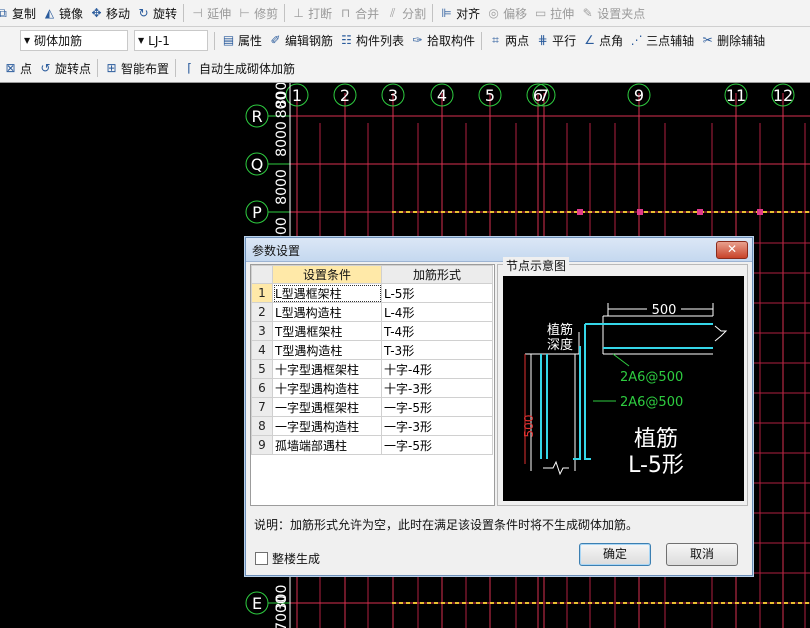 The width and height of the screenshot is (810, 628). I want to click on edit-label-3: 旋转, so click(165, 13).